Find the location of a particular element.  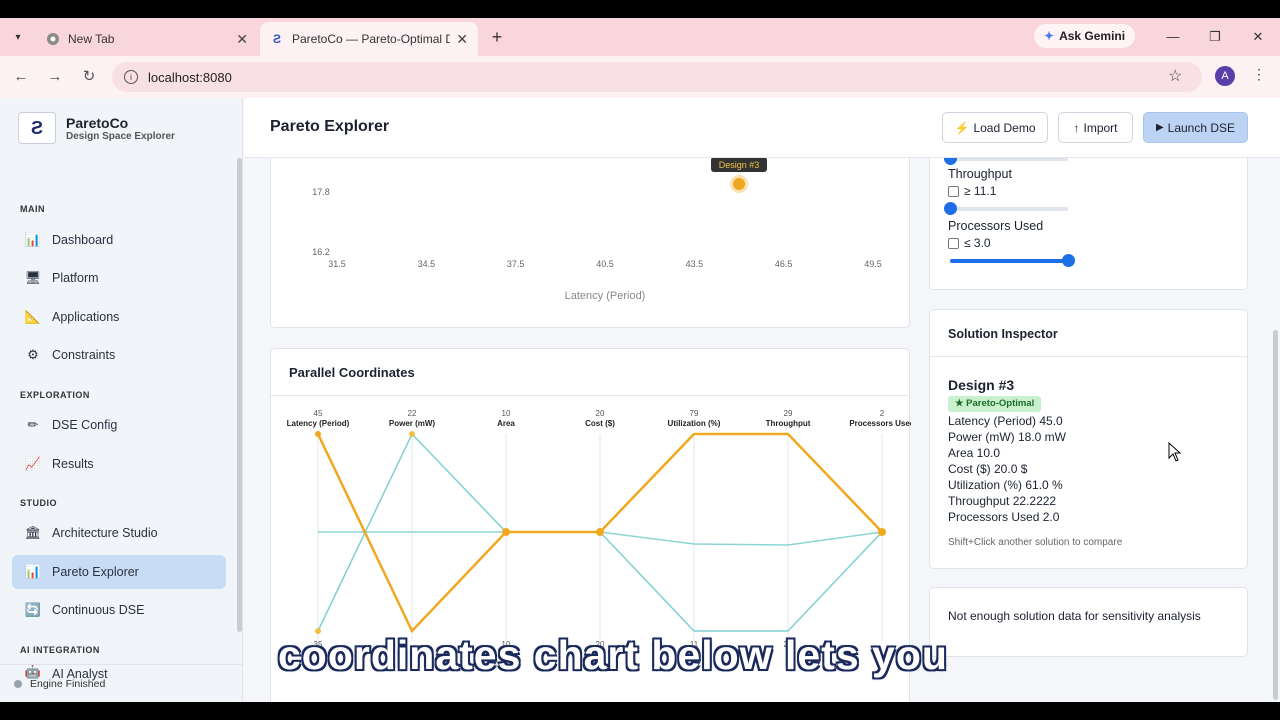

x-tick-label: 46.5 is located at coordinates (784, 264).